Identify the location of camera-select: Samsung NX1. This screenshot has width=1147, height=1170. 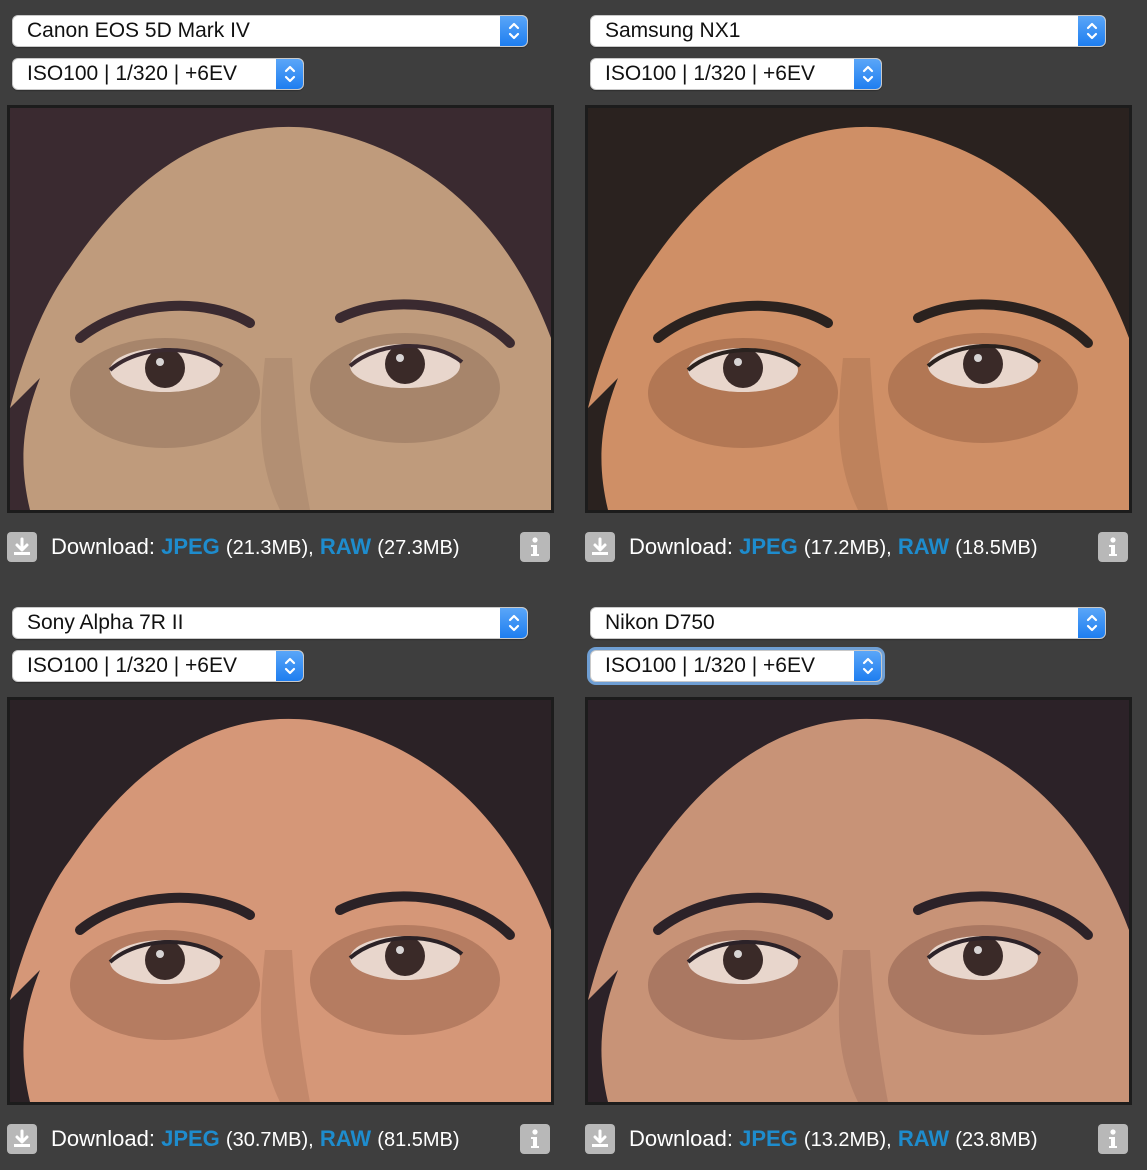
(848, 31).